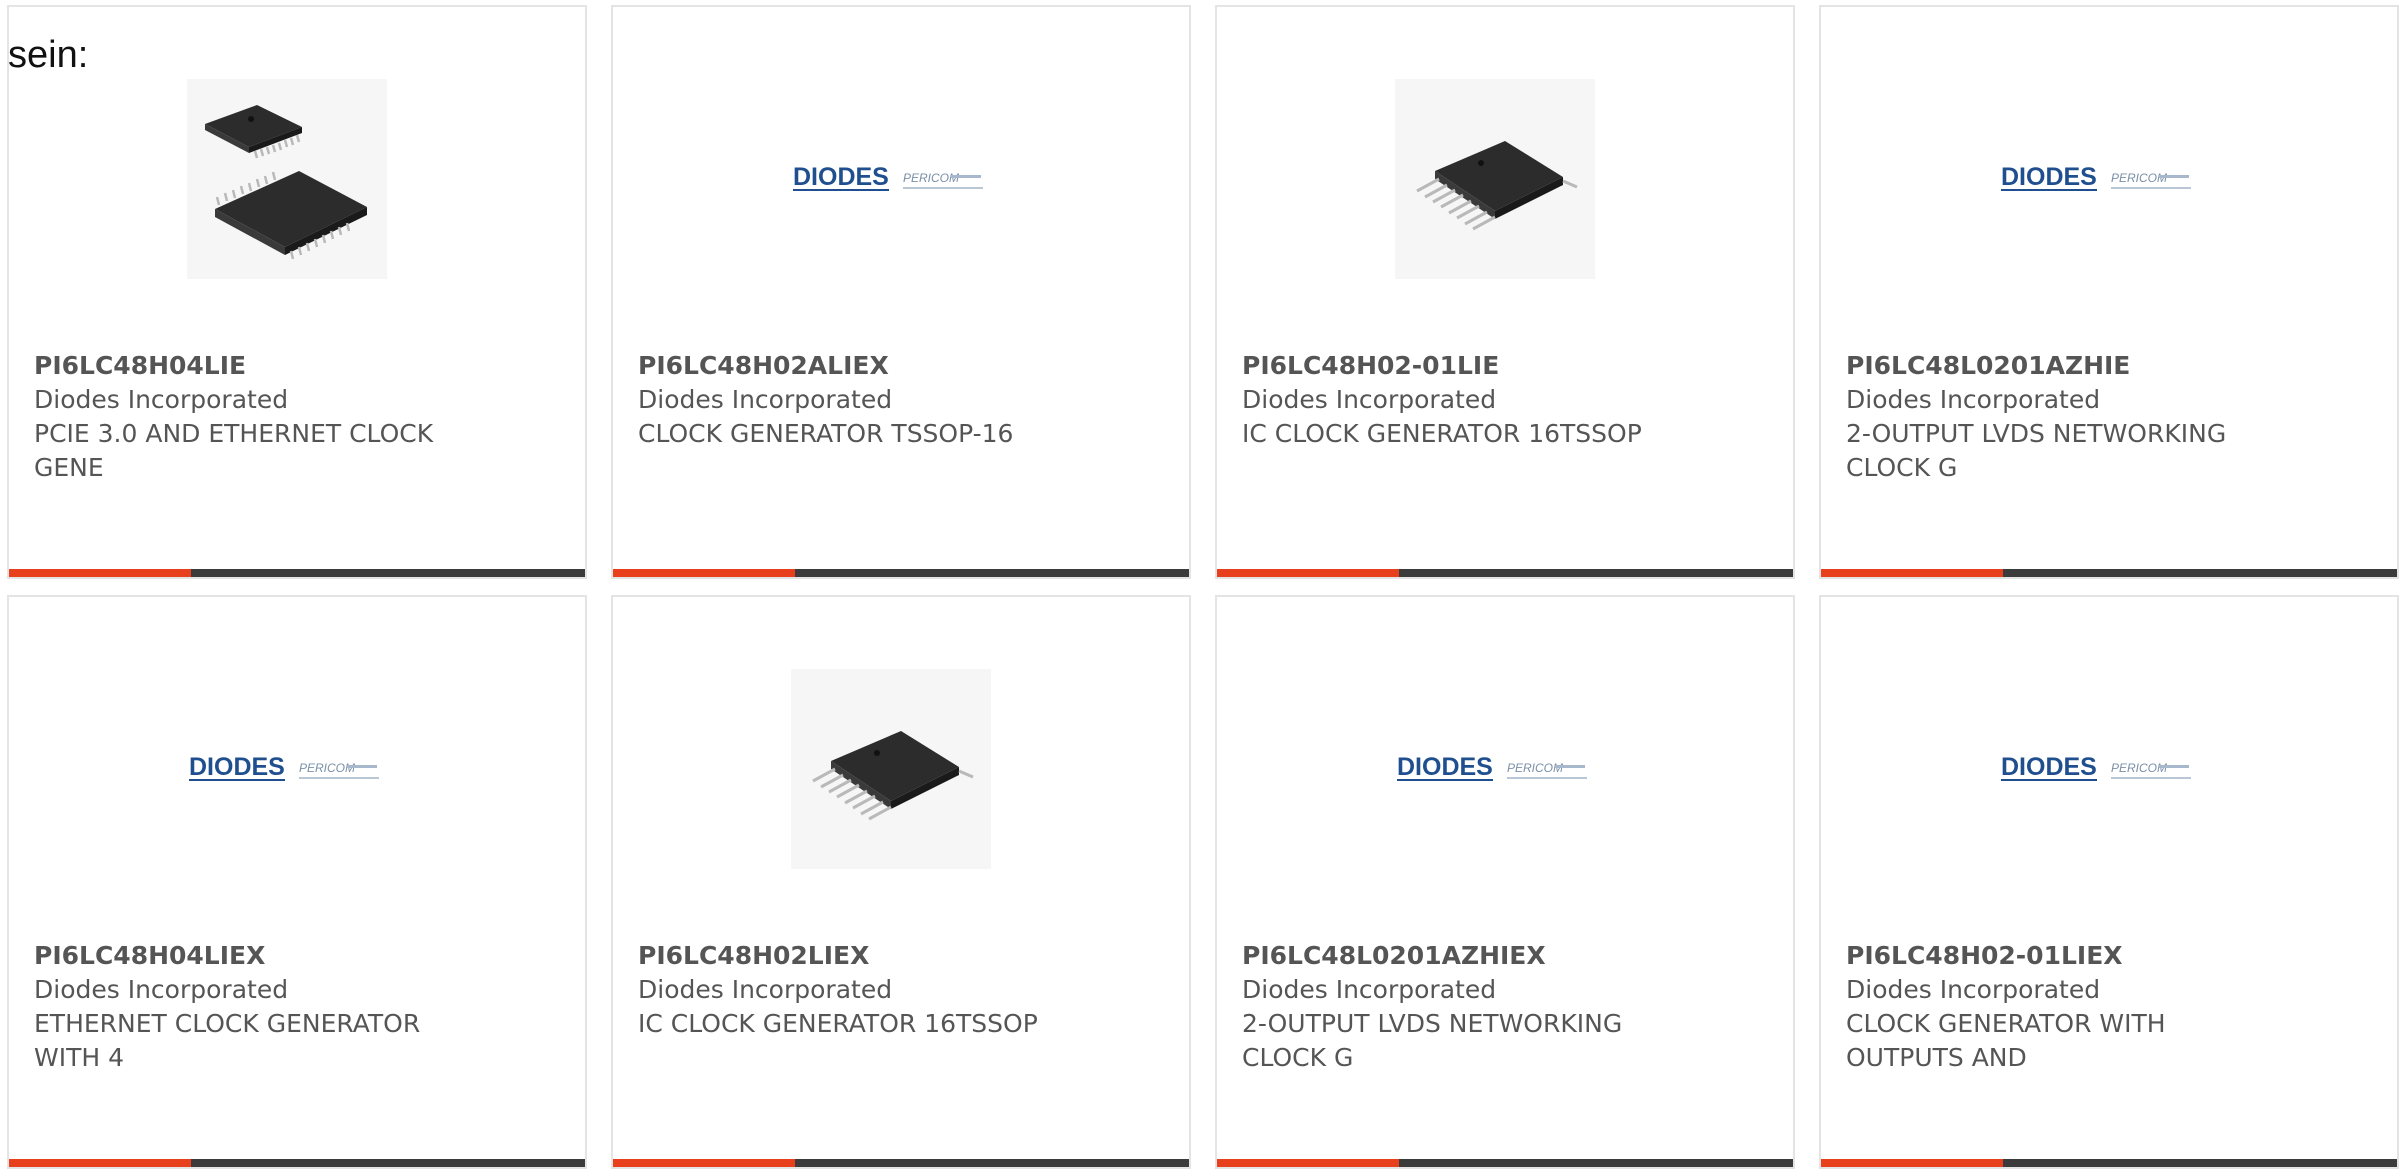 The width and height of the screenshot is (2400, 1169). I want to click on part-number-link: PI6LC48H04LIE, so click(299, 366).